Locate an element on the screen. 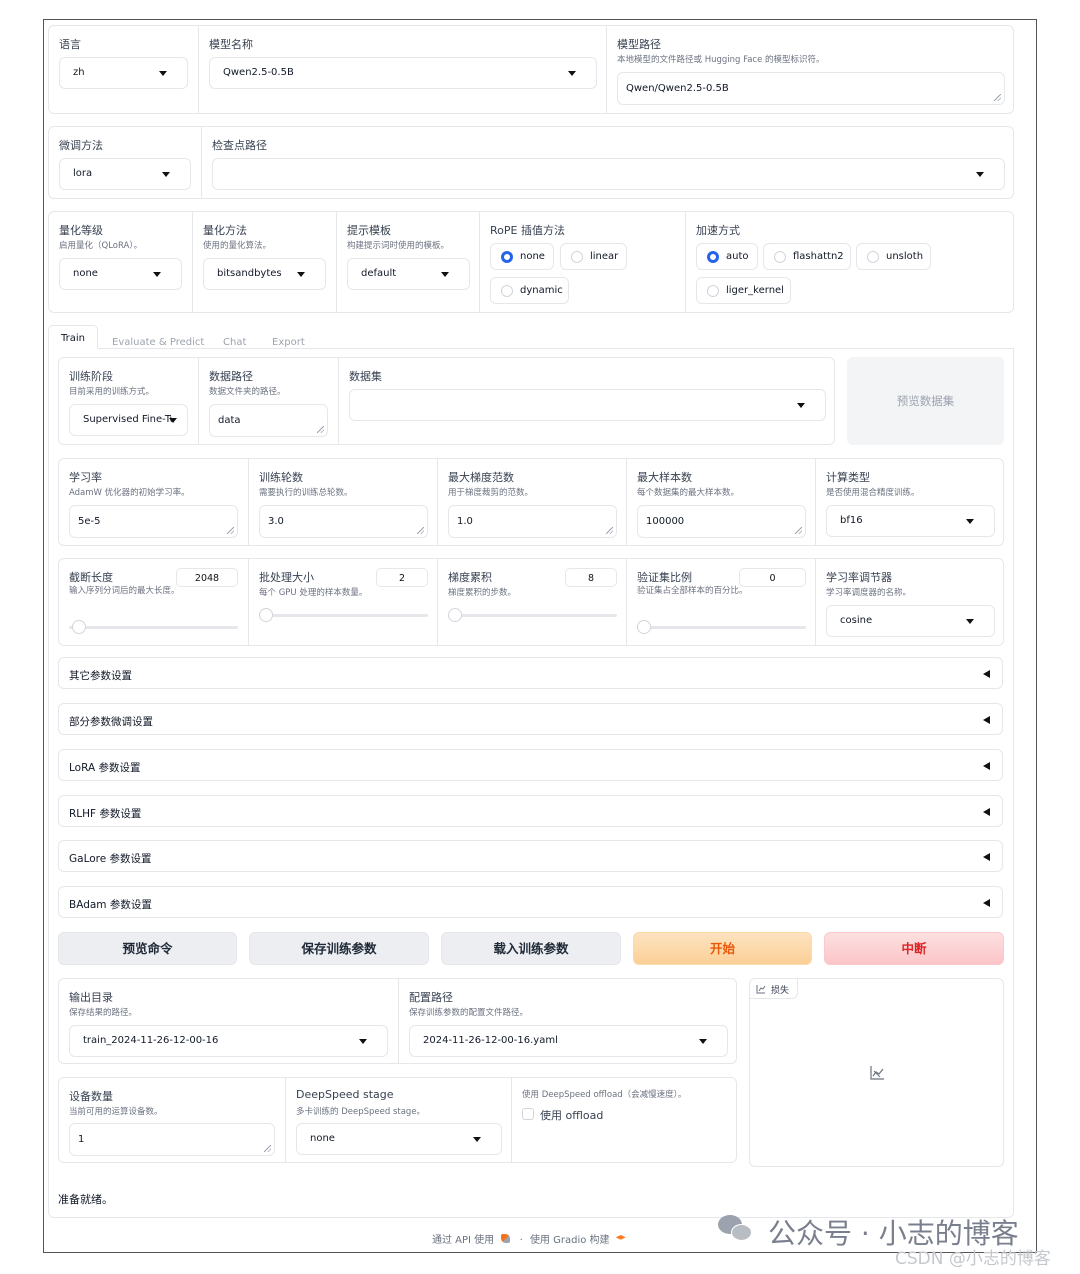 The image size is (1080, 1274). device-count-info: 当前可用的运算设备数。 is located at coordinates (116, 1112).